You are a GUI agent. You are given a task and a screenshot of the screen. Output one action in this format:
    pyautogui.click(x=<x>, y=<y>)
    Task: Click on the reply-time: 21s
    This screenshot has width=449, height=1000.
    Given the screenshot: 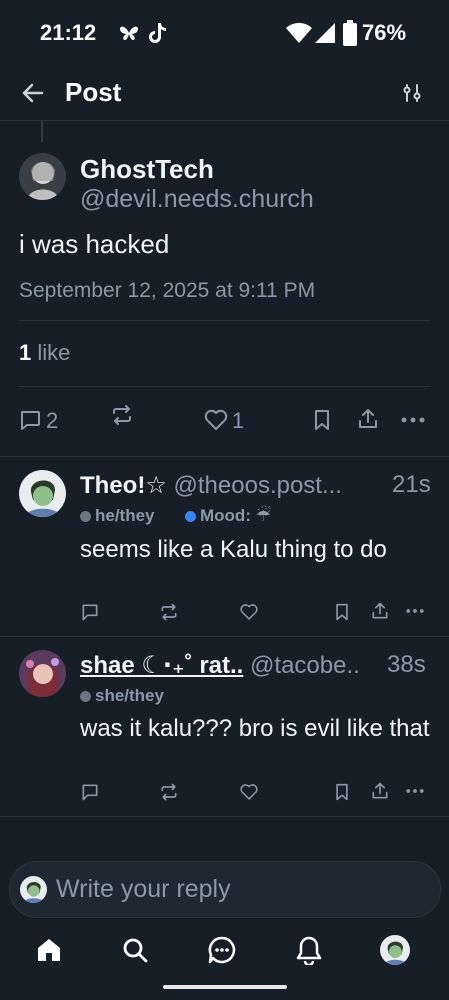 What is the action you would take?
    pyautogui.click(x=411, y=484)
    